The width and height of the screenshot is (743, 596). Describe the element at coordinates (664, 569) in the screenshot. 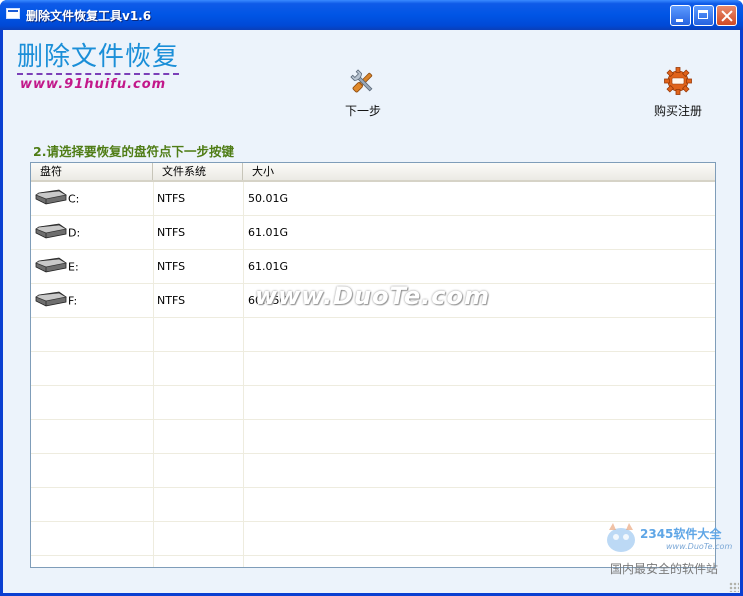

I see `site-watermark: 国内最安全的软件站` at that location.